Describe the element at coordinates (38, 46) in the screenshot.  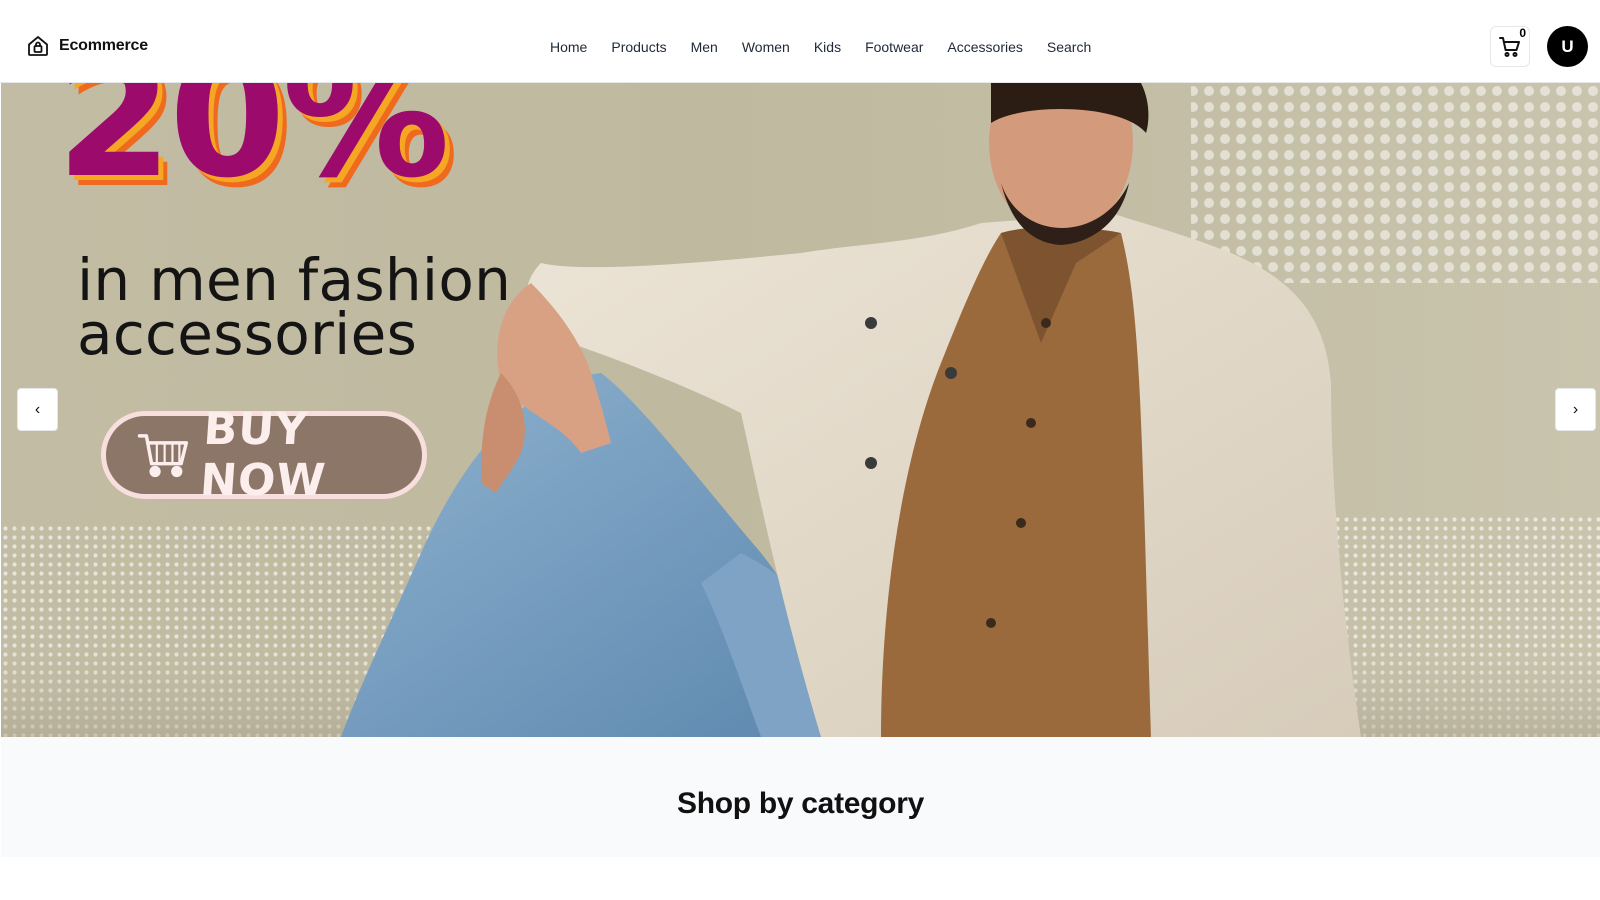
I see `home-bag-icon` at that location.